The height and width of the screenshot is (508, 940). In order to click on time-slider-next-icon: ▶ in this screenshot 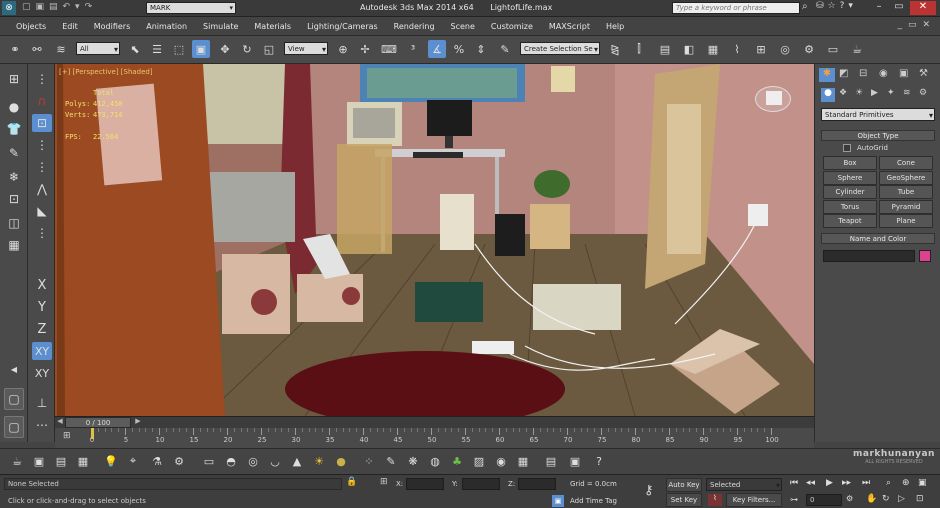, I will do `click(138, 422)`.